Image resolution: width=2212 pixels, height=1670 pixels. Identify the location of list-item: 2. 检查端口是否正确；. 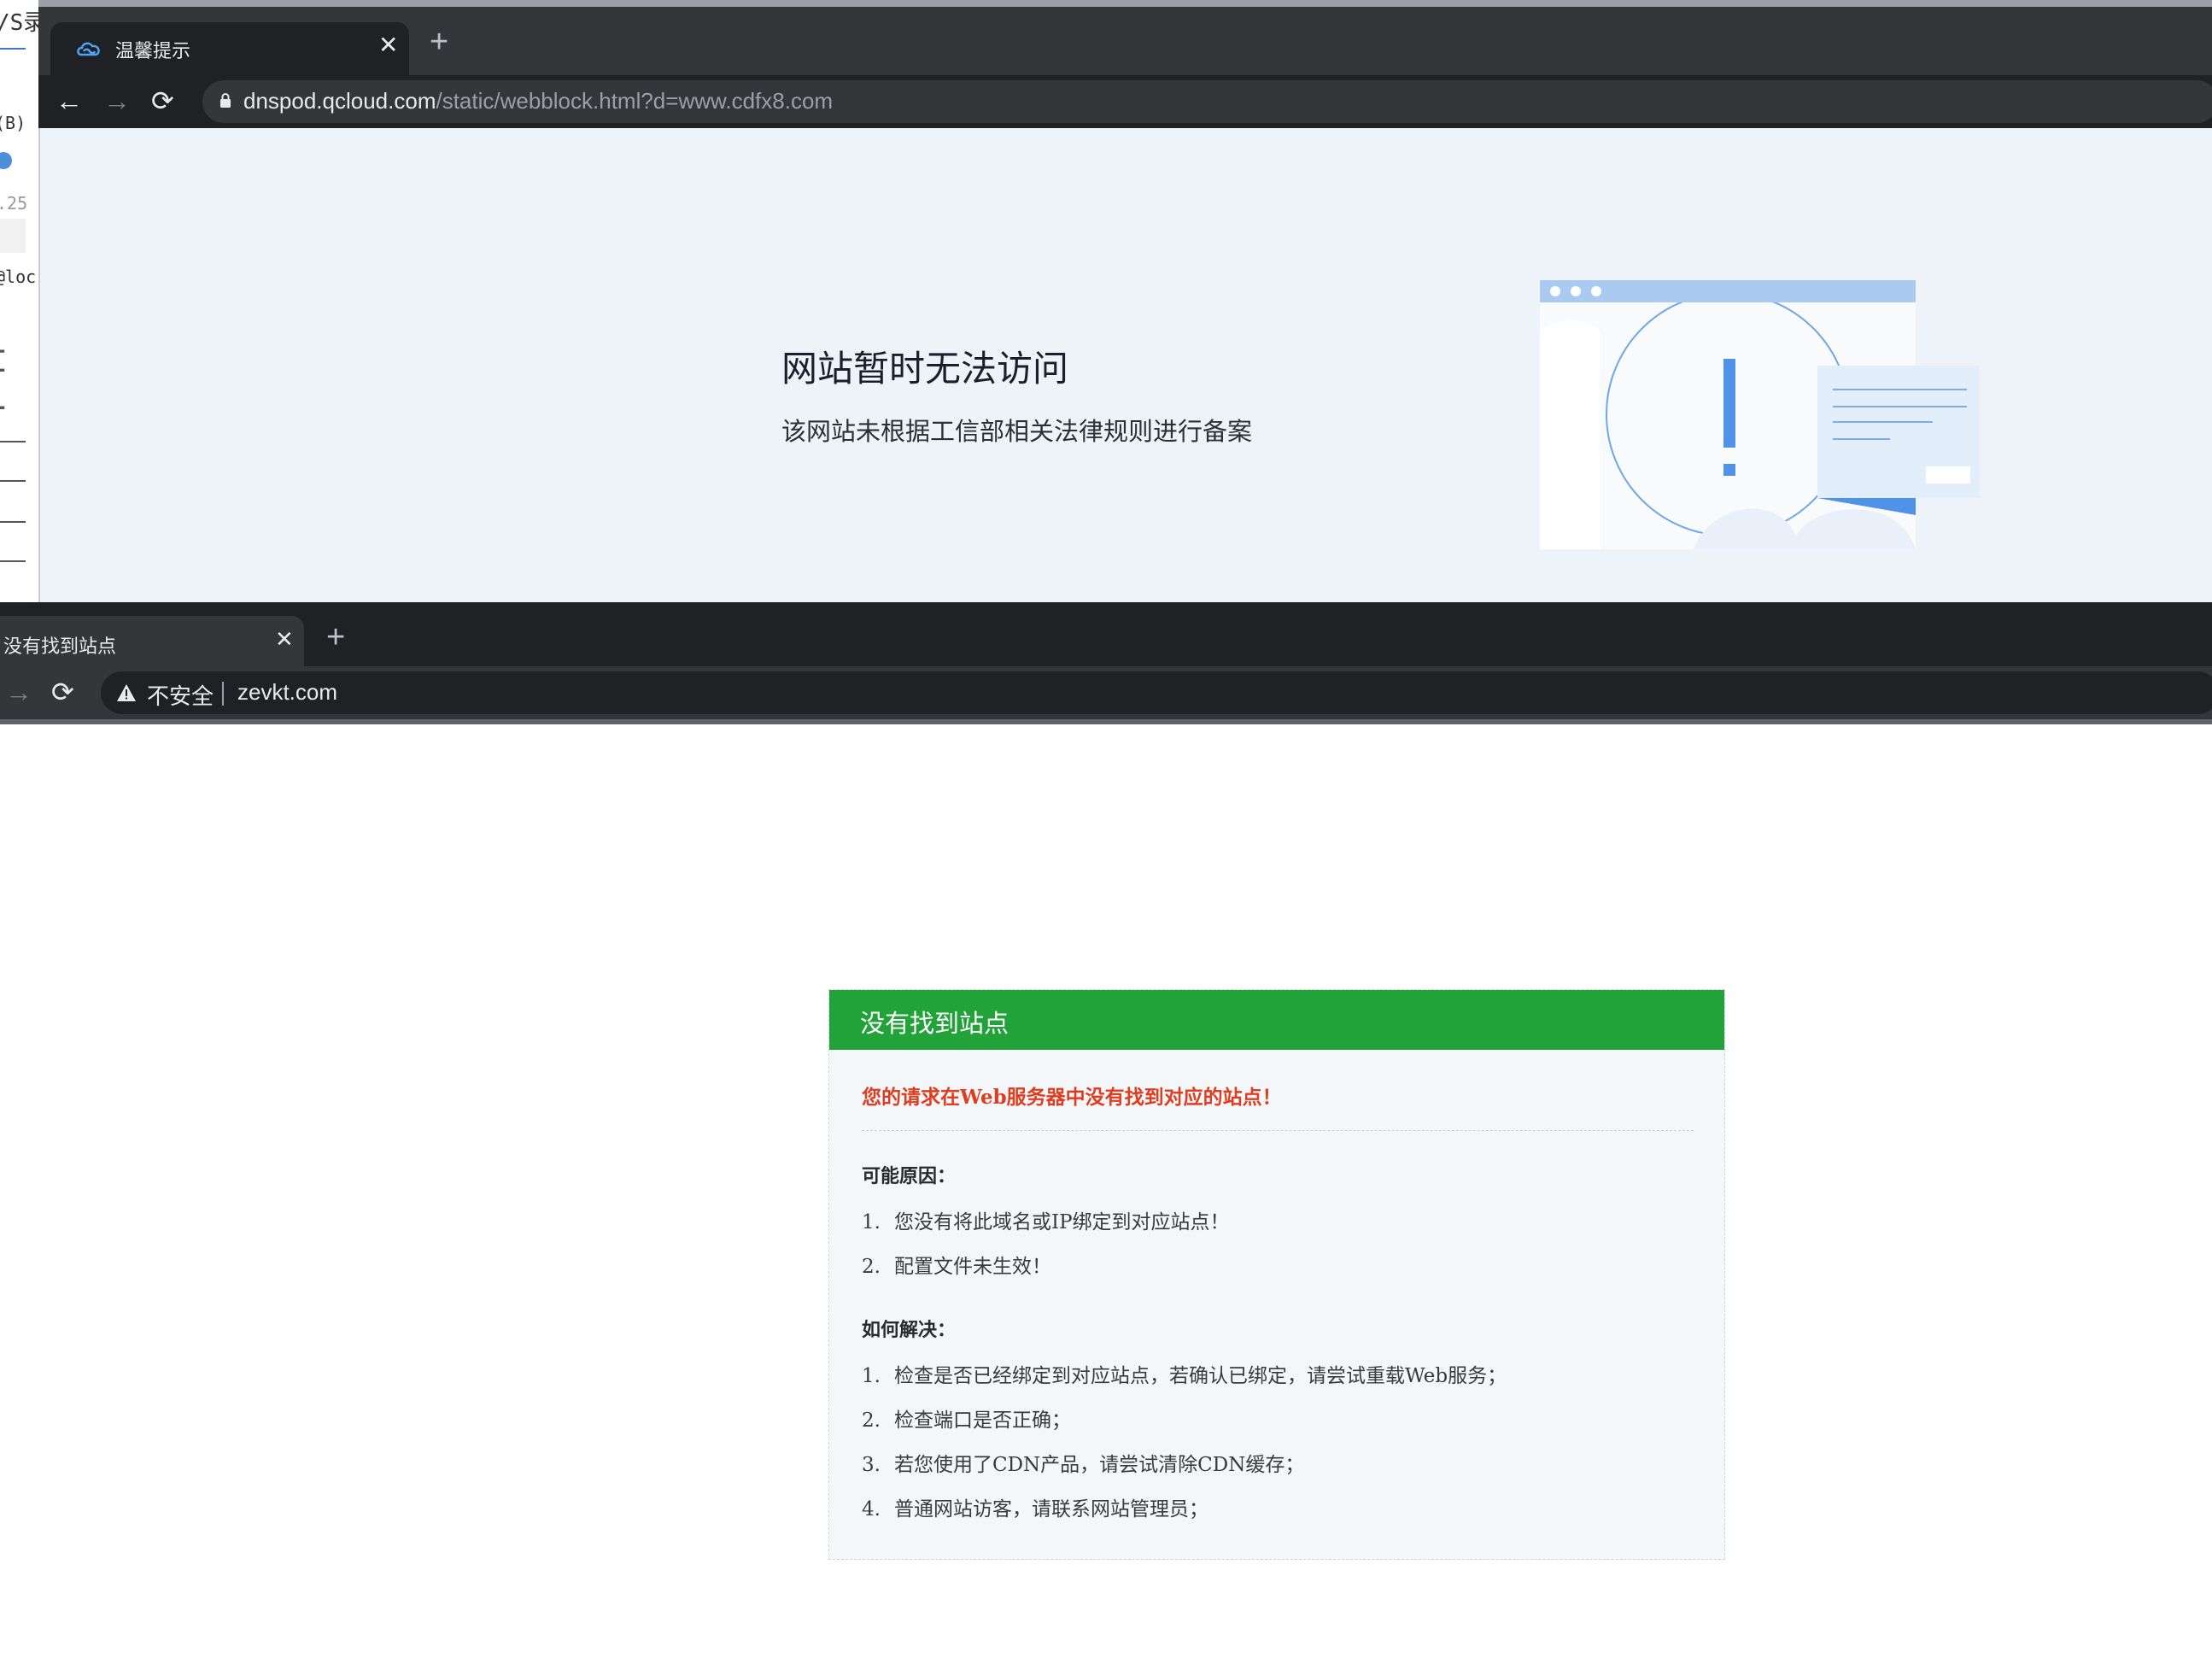
(966, 1418).